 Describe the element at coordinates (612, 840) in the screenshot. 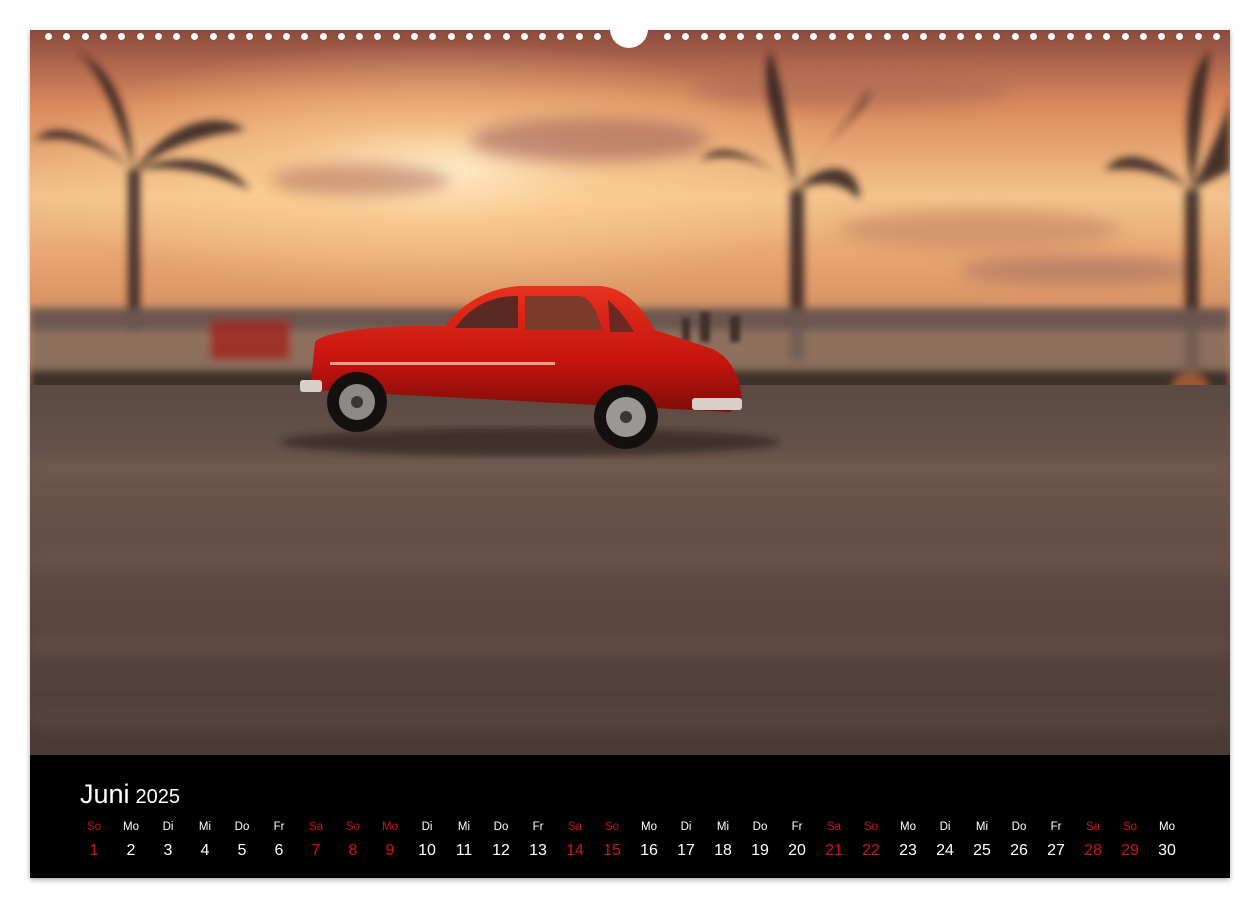

I see `day-cell: So 15` at that location.